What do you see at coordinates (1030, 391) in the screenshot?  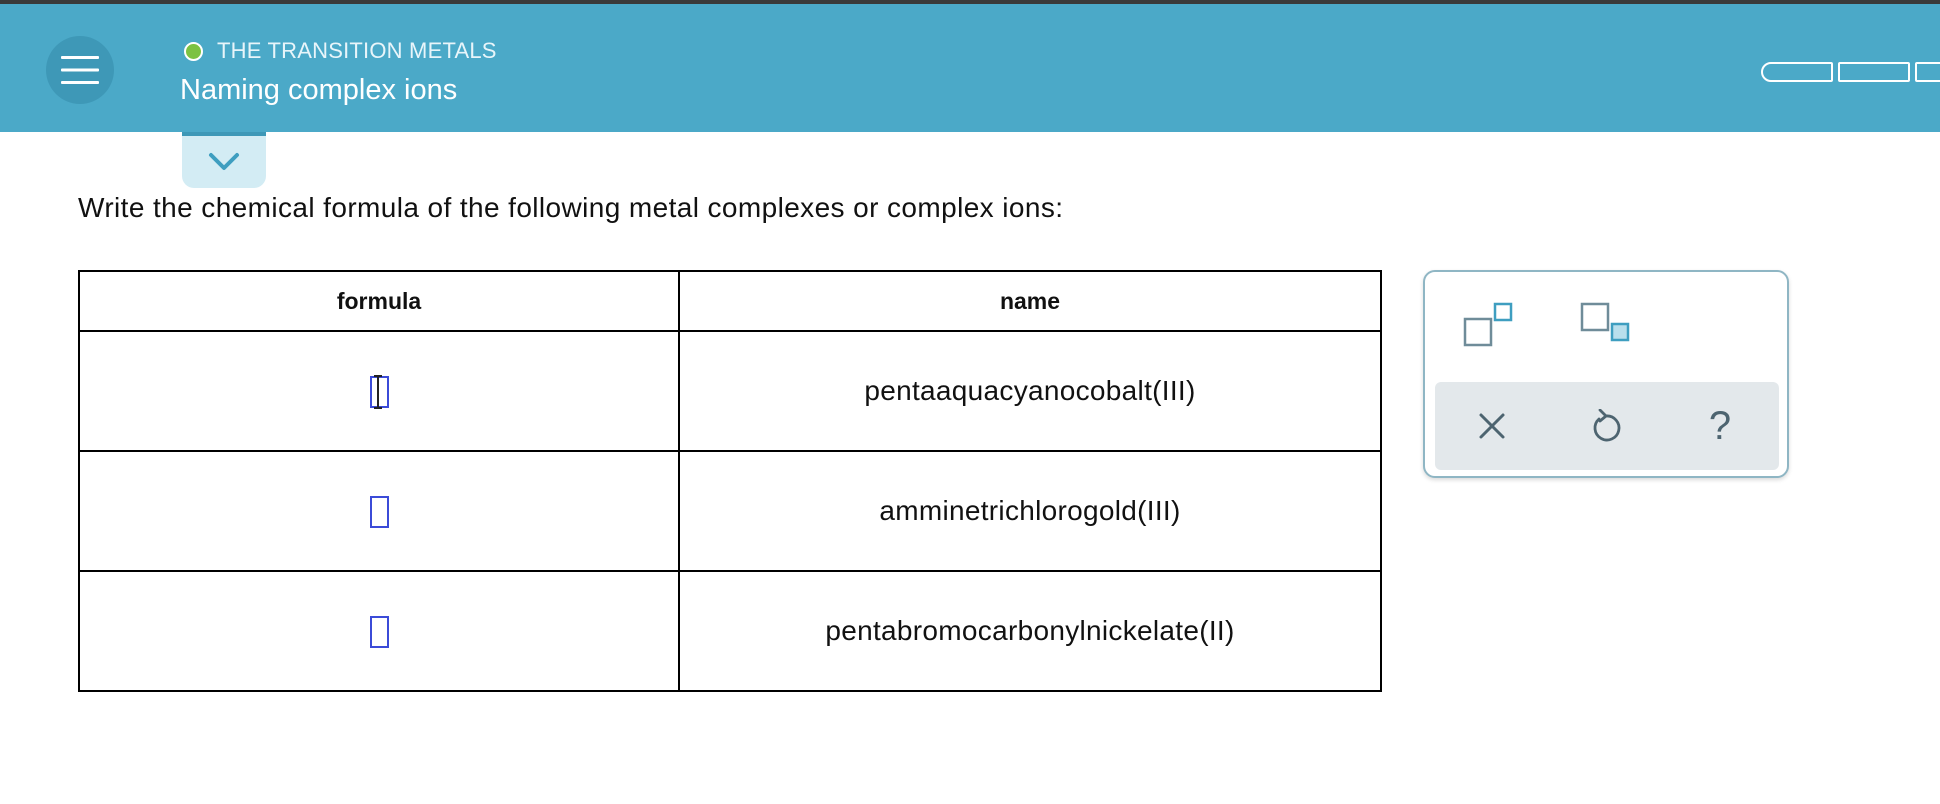 I see `complex-name: pentaaquacyanocobalt(III)` at bounding box center [1030, 391].